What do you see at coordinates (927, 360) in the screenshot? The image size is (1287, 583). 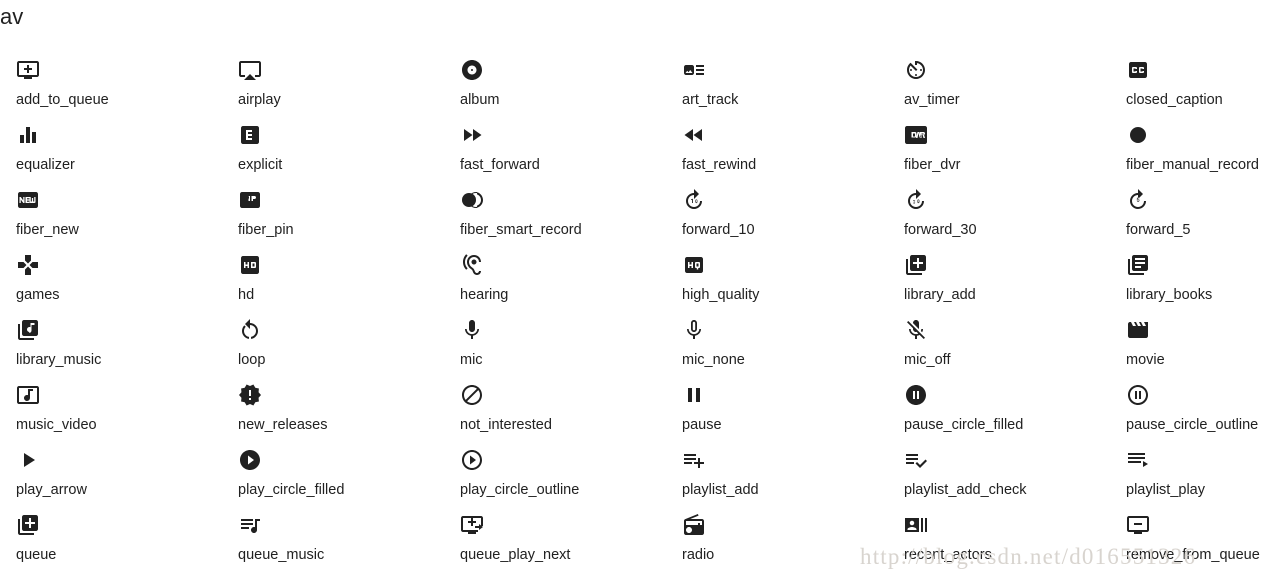 I see `icon-label: mic_off` at bounding box center [927, 360].